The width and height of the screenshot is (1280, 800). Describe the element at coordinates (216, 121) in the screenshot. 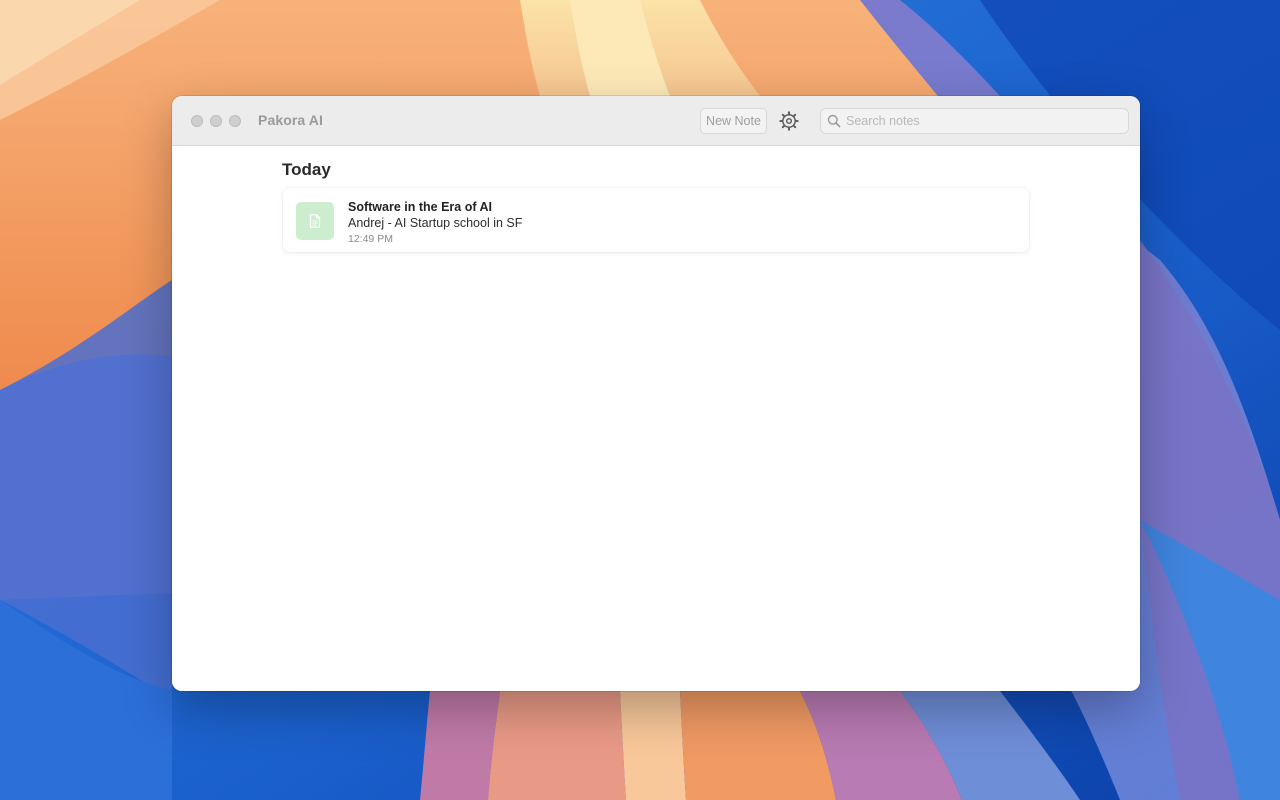

I see `minimize-window-button` at that location.